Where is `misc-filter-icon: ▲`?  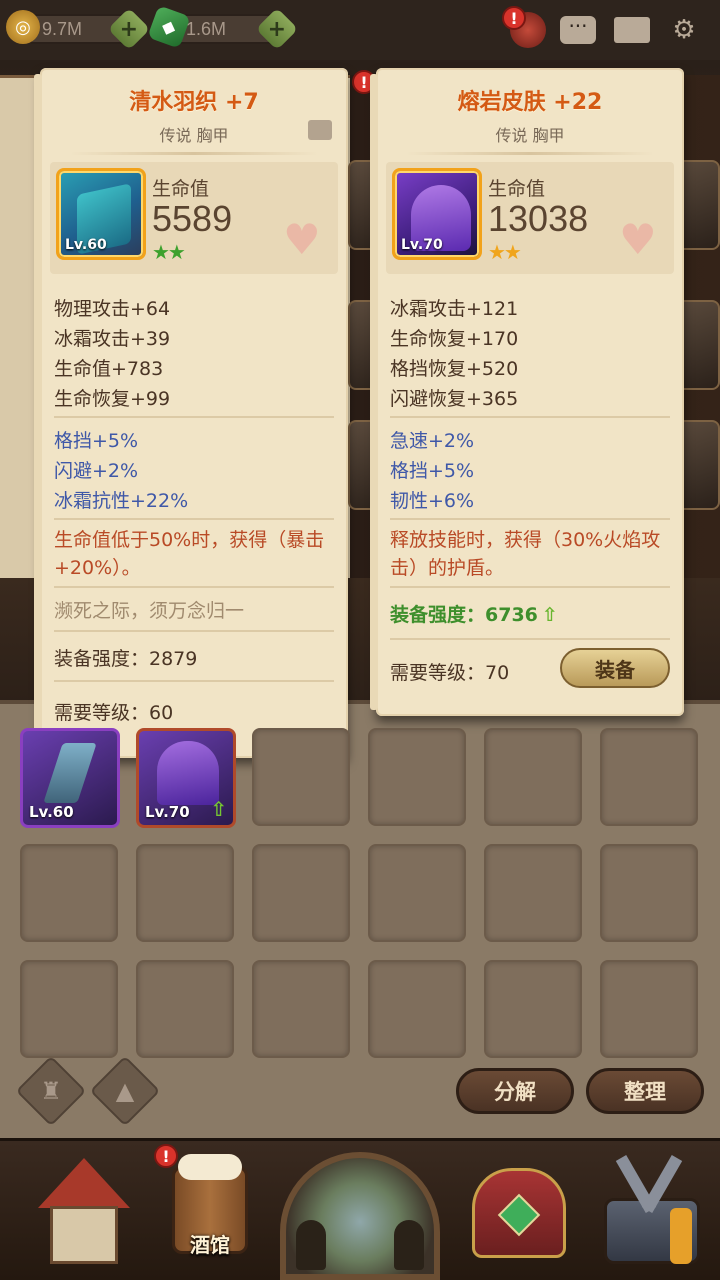
misc-filter-icon: ▲ is located at coordinates (125, 1091).